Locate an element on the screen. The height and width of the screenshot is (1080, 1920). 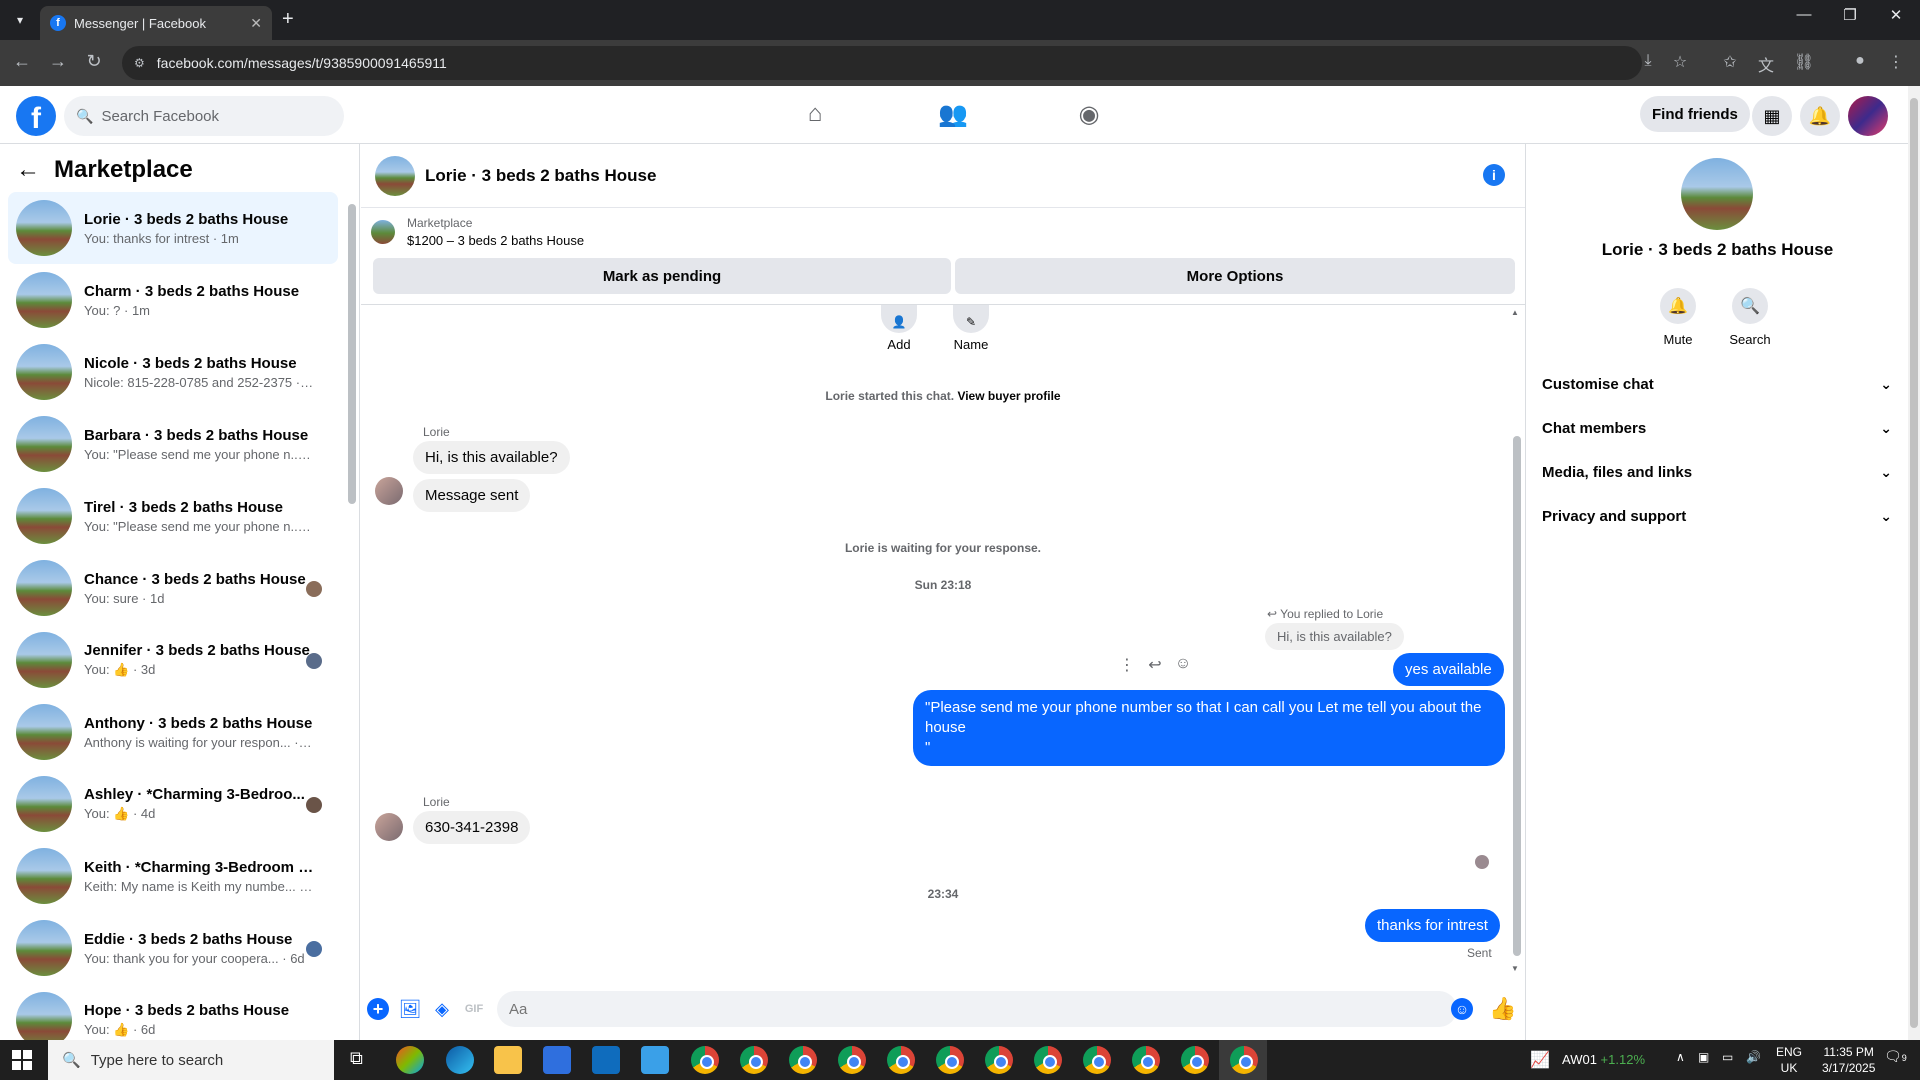
name-action: ✎ Name is located at coordinates (971, 328).